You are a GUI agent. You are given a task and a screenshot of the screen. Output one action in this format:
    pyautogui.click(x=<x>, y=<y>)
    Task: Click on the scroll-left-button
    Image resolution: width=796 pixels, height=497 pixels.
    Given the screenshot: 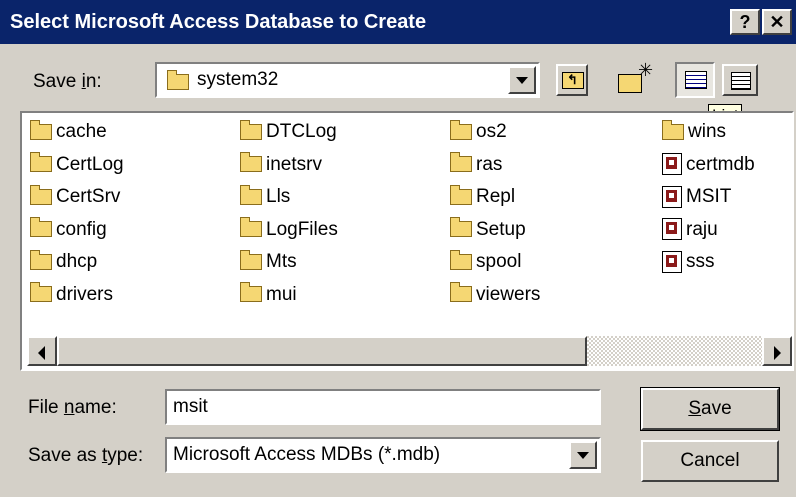 What is the action you would take?
    pyautogui.click(x=42, y=351)
    